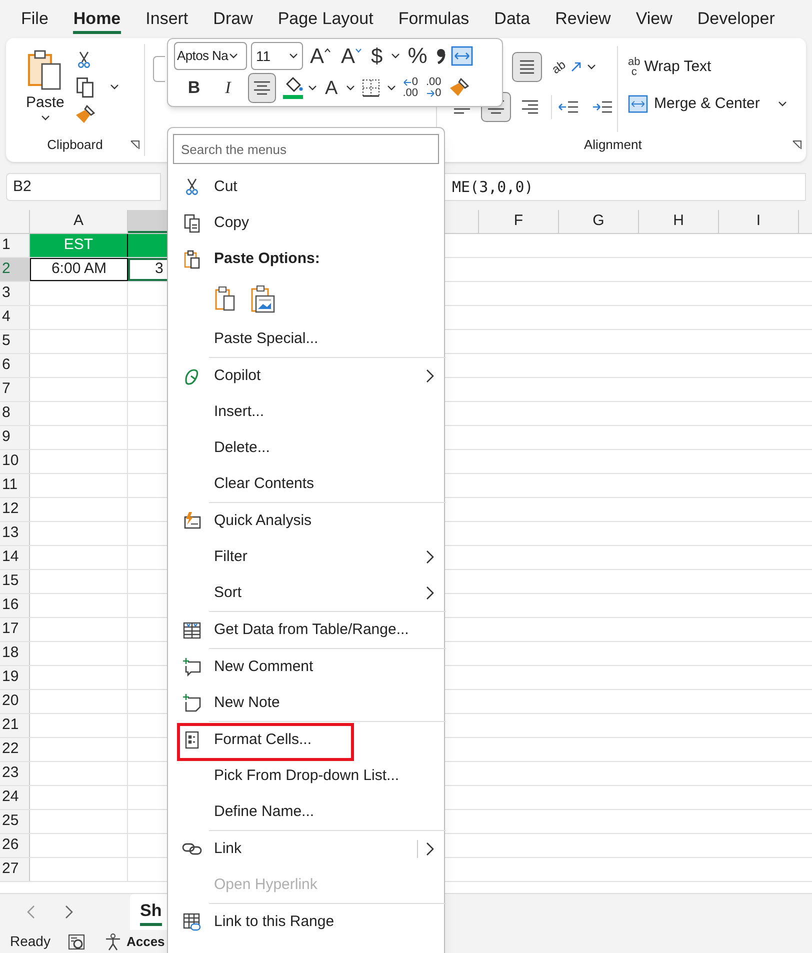 This screenshot has width=812, height=953. I want to click on row-header: 14, so click(15, 557).